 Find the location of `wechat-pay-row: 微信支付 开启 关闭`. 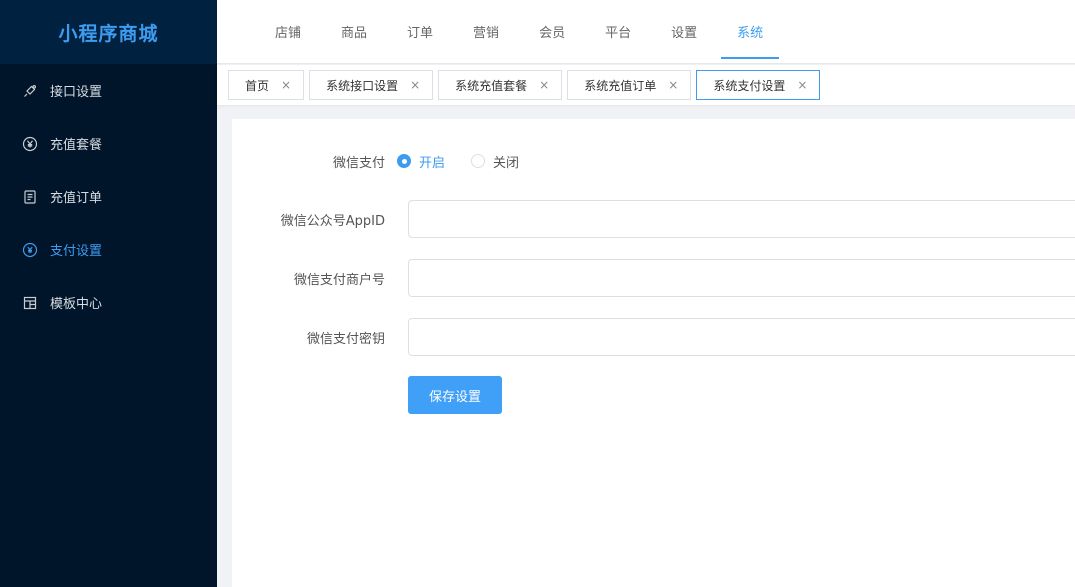

wechat-pay-row: 微信支付 开启 关闭 is located at coordinates (653, 161).